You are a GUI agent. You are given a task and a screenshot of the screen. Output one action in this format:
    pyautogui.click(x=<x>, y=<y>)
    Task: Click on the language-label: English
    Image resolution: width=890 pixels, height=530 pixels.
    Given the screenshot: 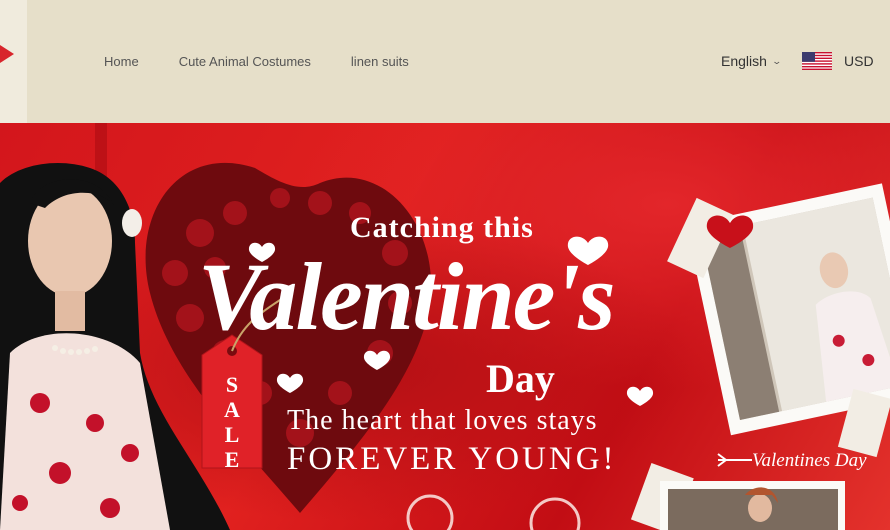 What is the action you would take?
    pyautogui.click(x=744, y=61)
    